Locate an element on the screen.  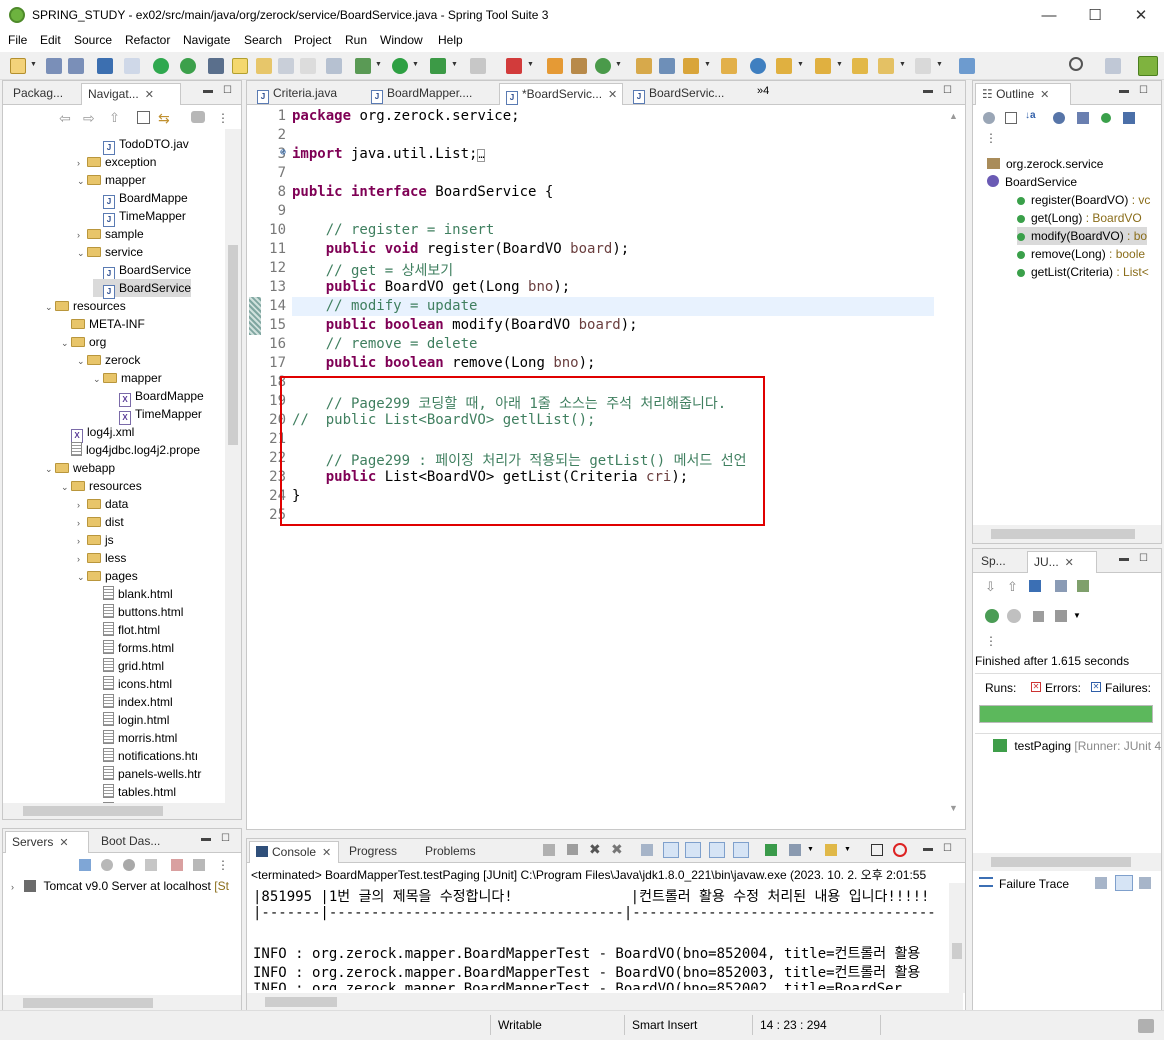
tree-item: icons.html is located at coordinates (132, 684).